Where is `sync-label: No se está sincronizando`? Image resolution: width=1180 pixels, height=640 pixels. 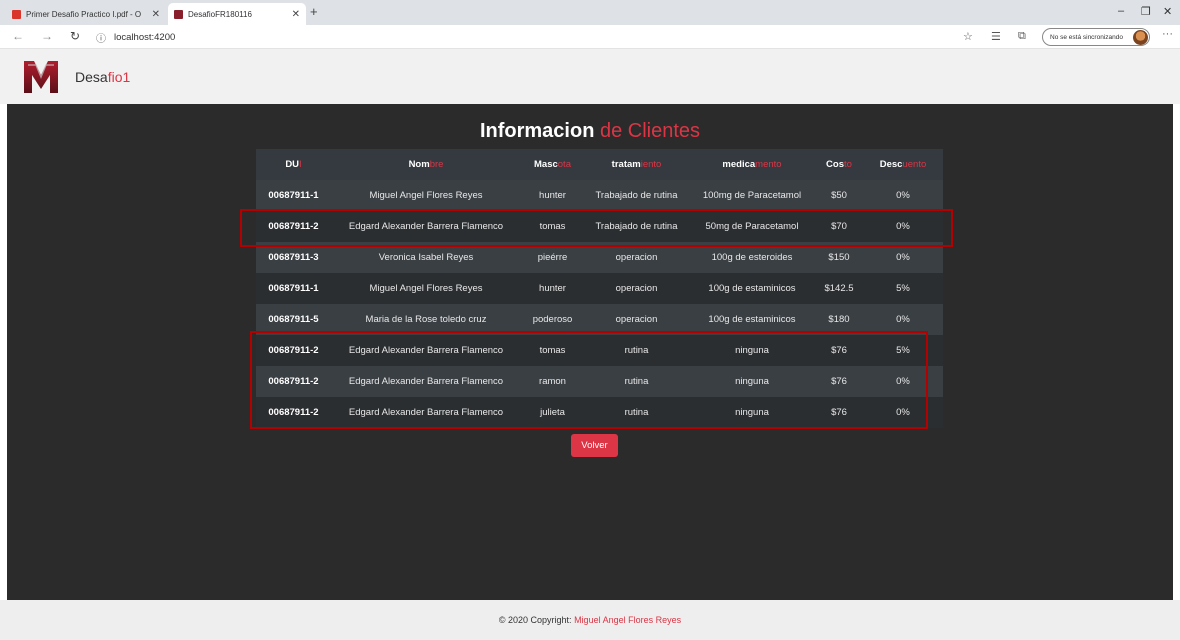
sync-label: No se está sincronizando is located at coordinates (1086, 37).